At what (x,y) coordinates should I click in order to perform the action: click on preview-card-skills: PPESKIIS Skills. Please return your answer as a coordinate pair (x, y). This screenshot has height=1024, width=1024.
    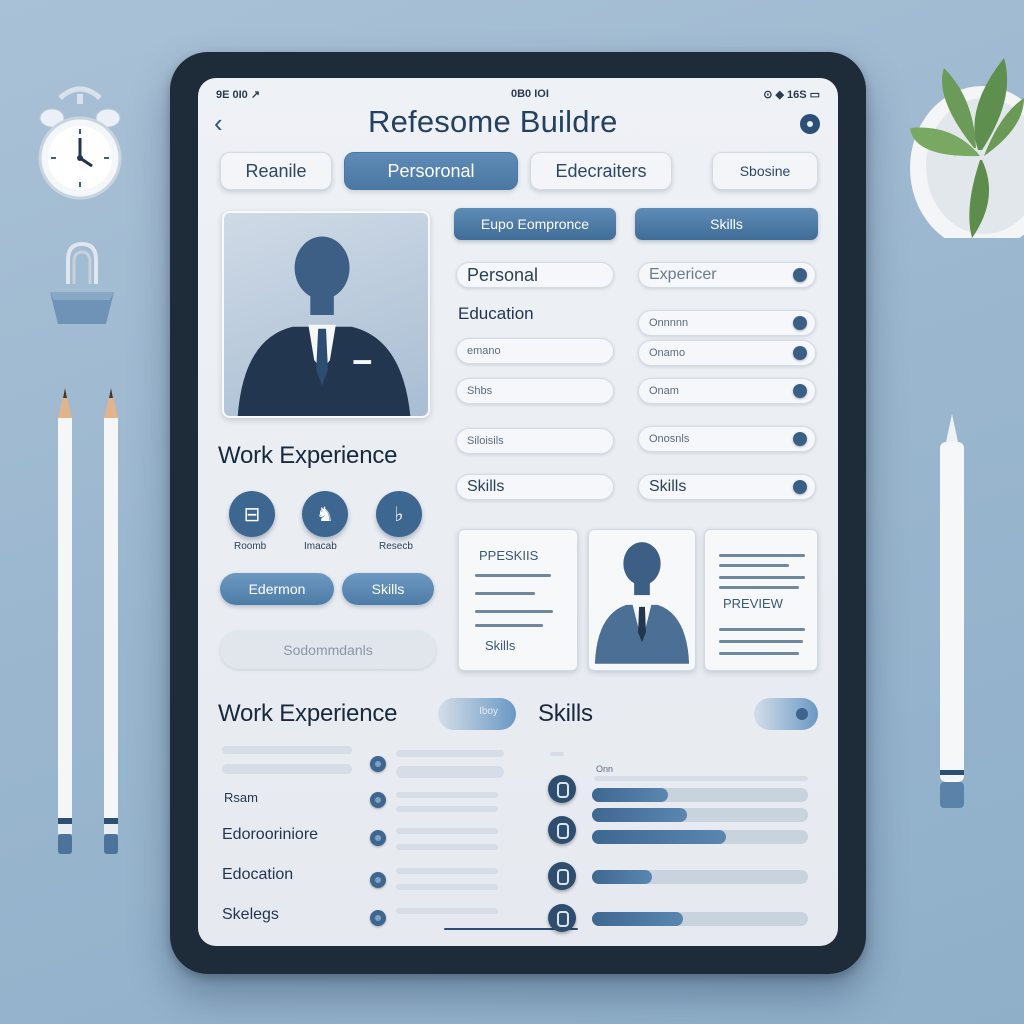
    Looking at the image, I should click on (518, 600).